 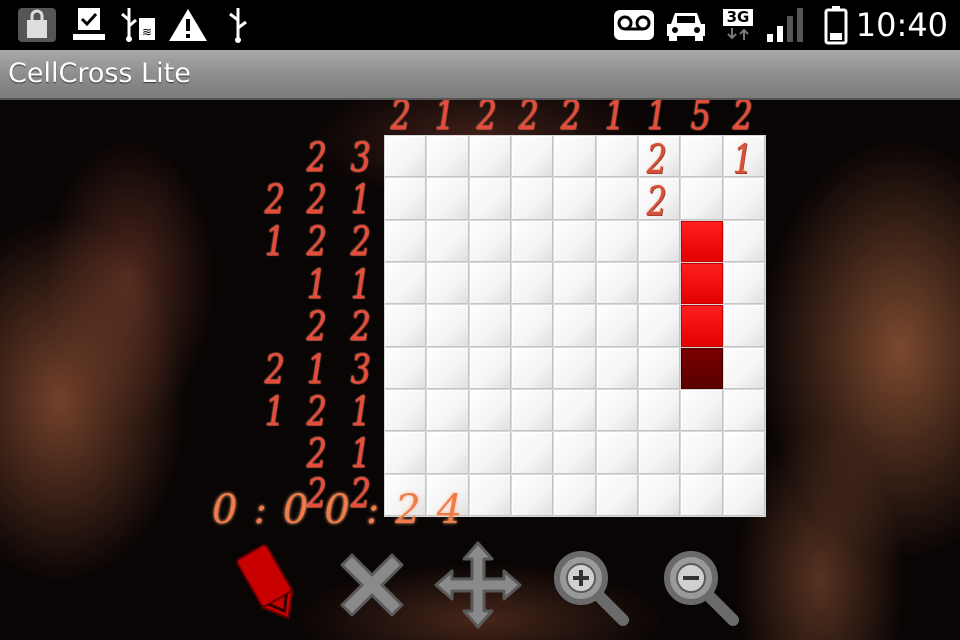 I want to click on column-clue-overlay: 2, so click(x=656, y=202).